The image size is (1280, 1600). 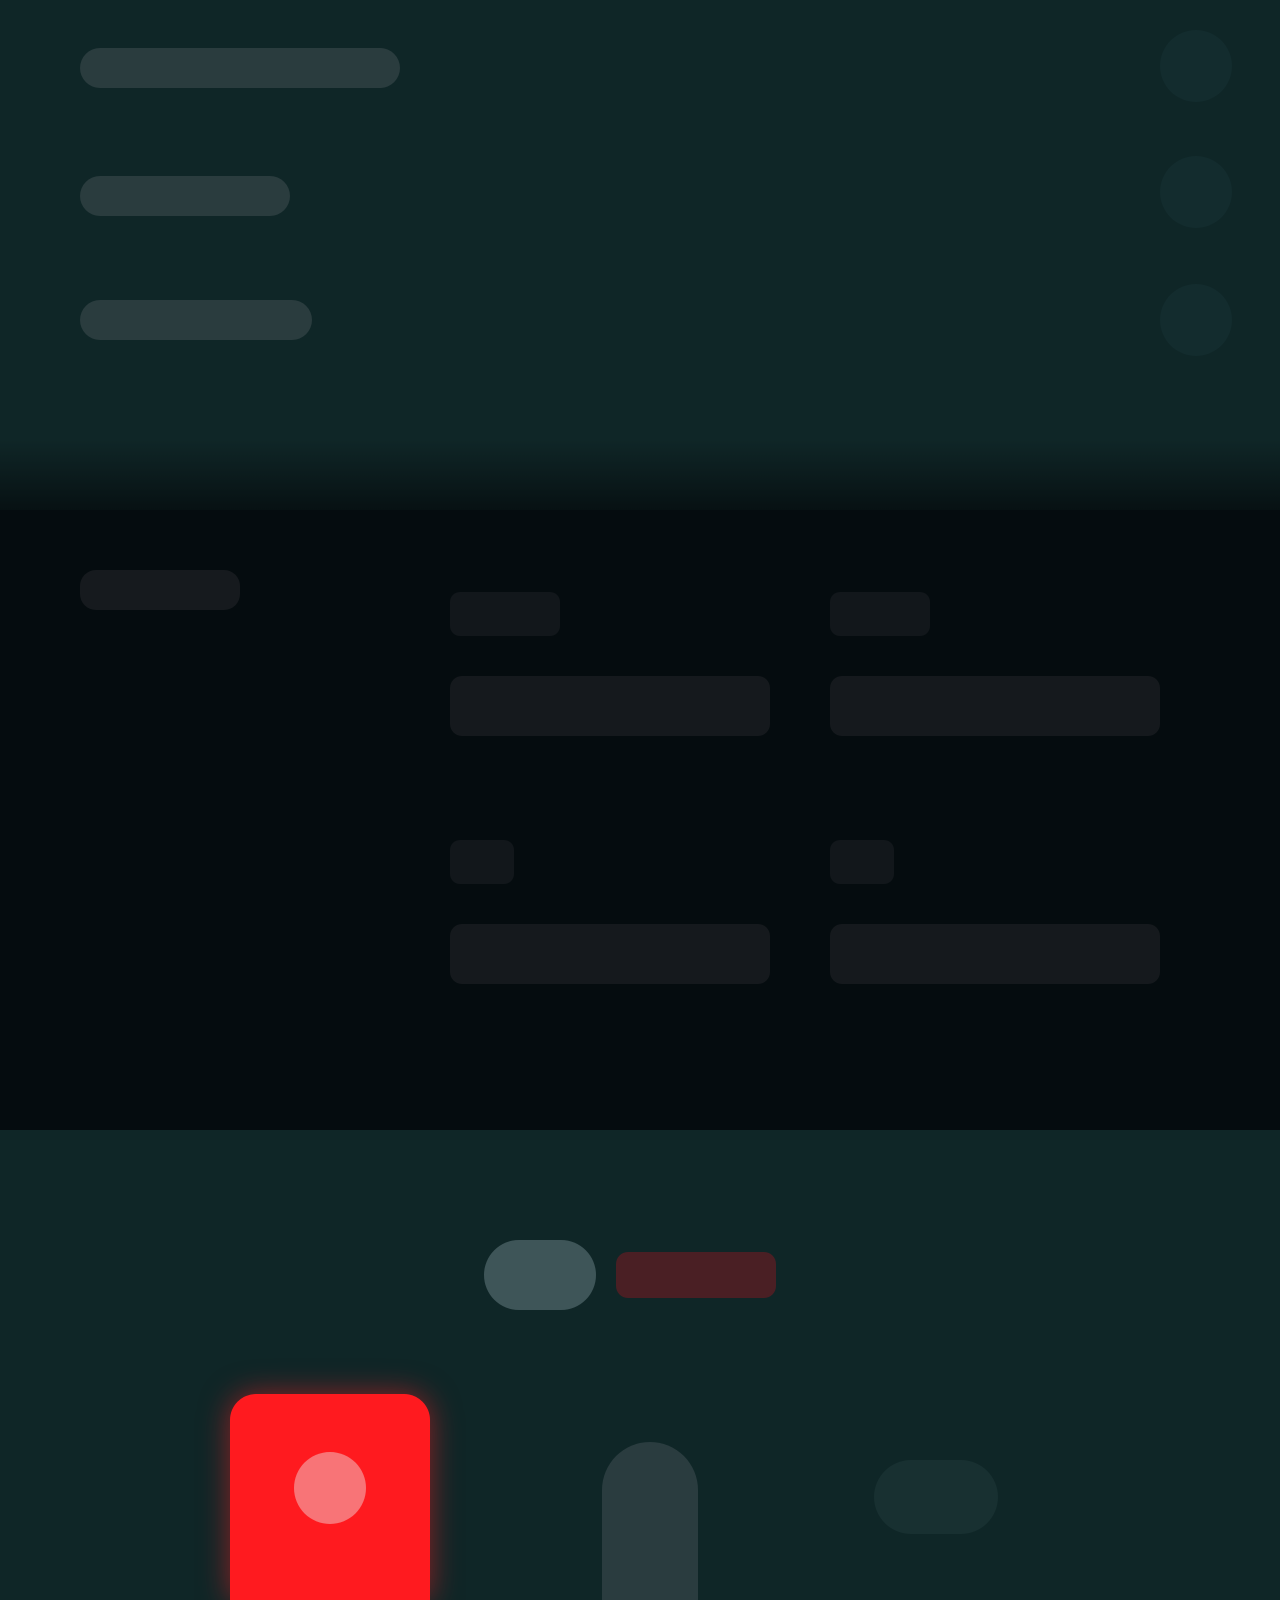 What do you see at coordinates (1196, 320) in the screenshot?
I see `info-icon` at bounding box center [1196, 320].